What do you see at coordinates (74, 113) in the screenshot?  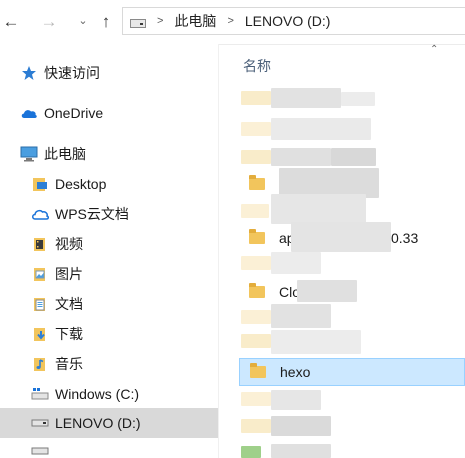 I see `sidebar-item-label: OneDrive` at bounding box center [74, 113].